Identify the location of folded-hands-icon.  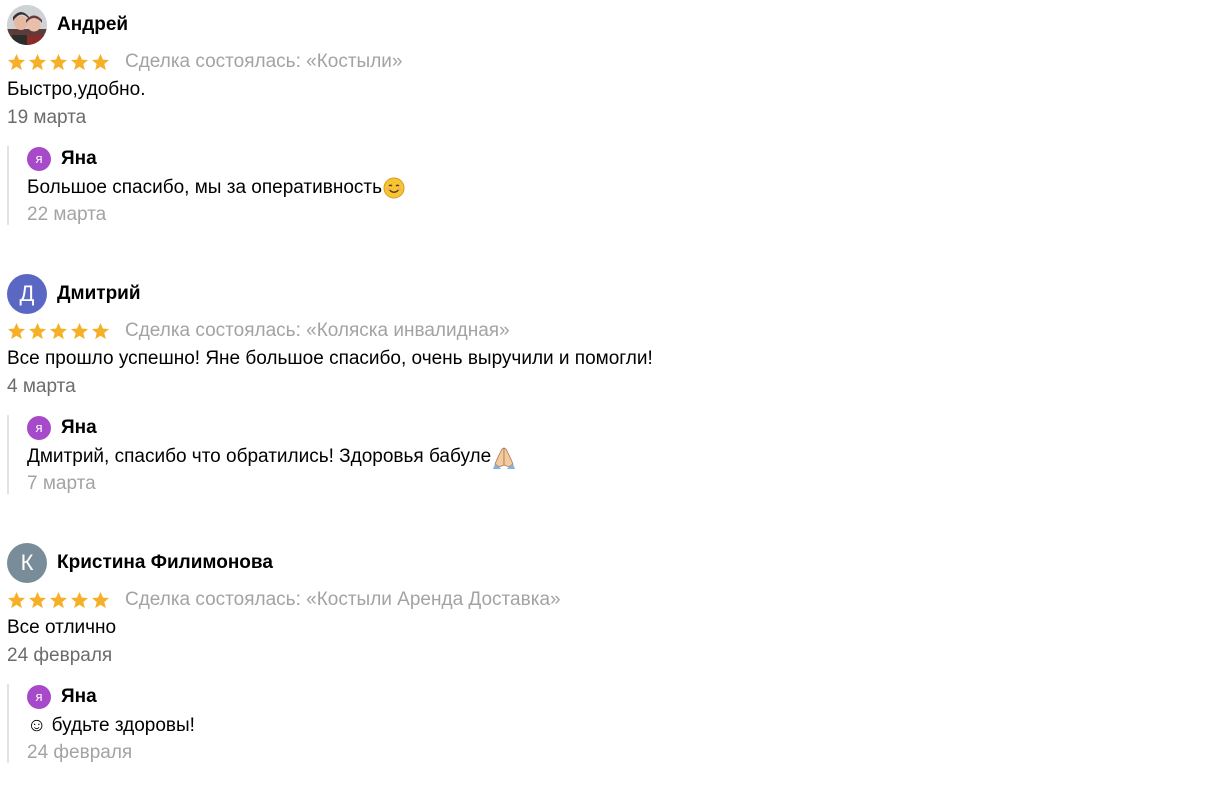
(504, 458).